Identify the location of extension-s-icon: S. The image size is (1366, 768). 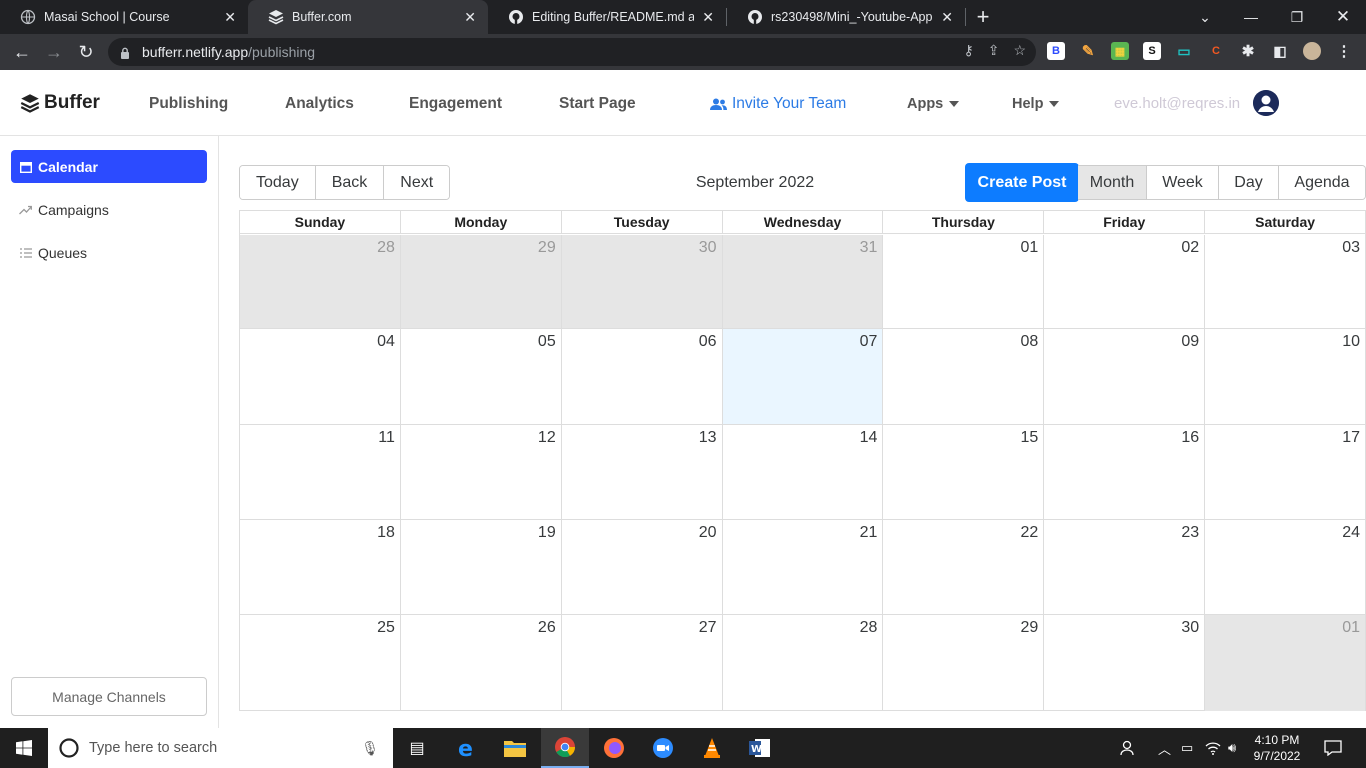
(1152, 51).